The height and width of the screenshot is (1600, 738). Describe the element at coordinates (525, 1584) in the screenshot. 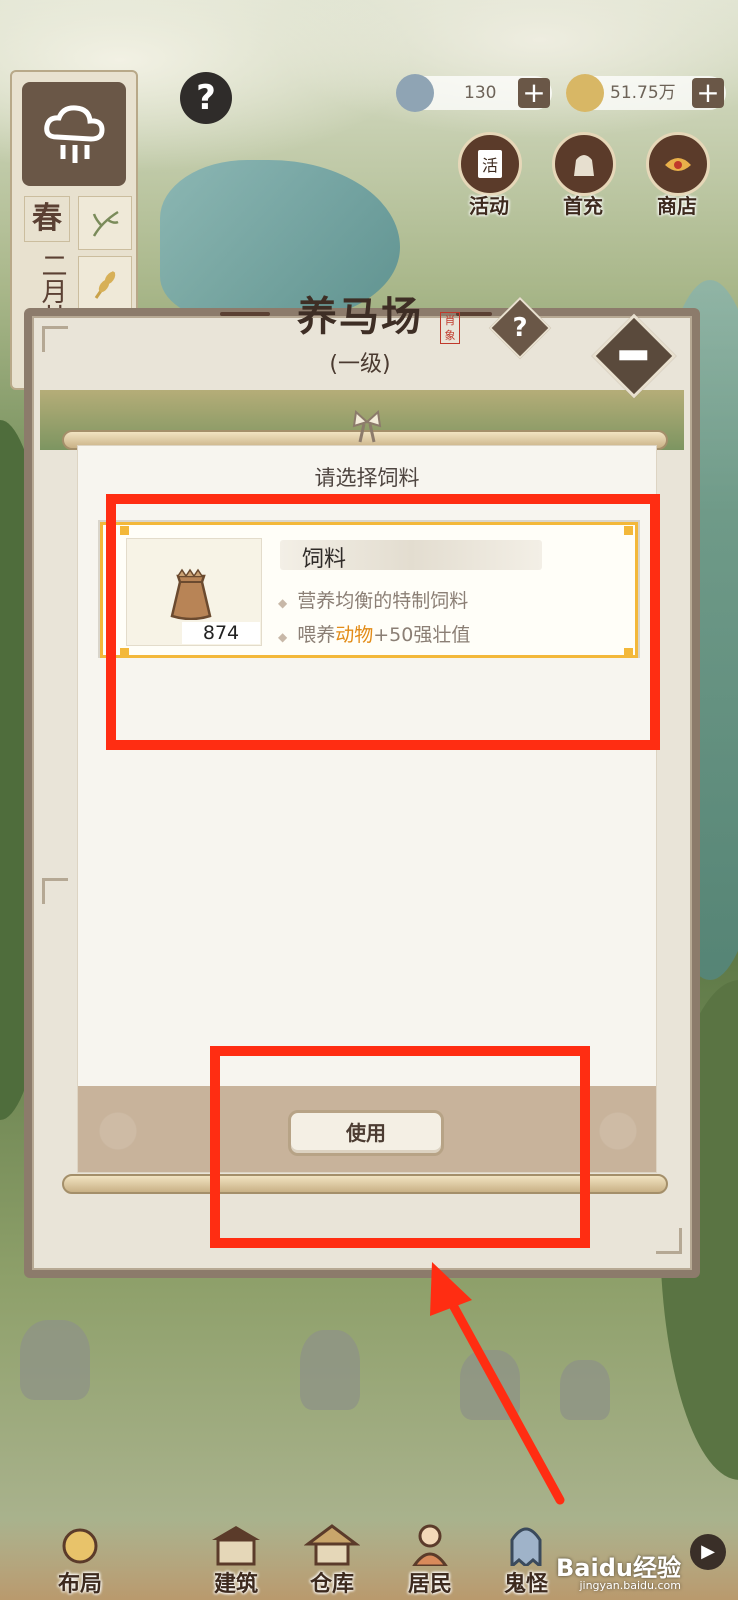

I see `nav-ghosts-label: 鬼怪` at that location.